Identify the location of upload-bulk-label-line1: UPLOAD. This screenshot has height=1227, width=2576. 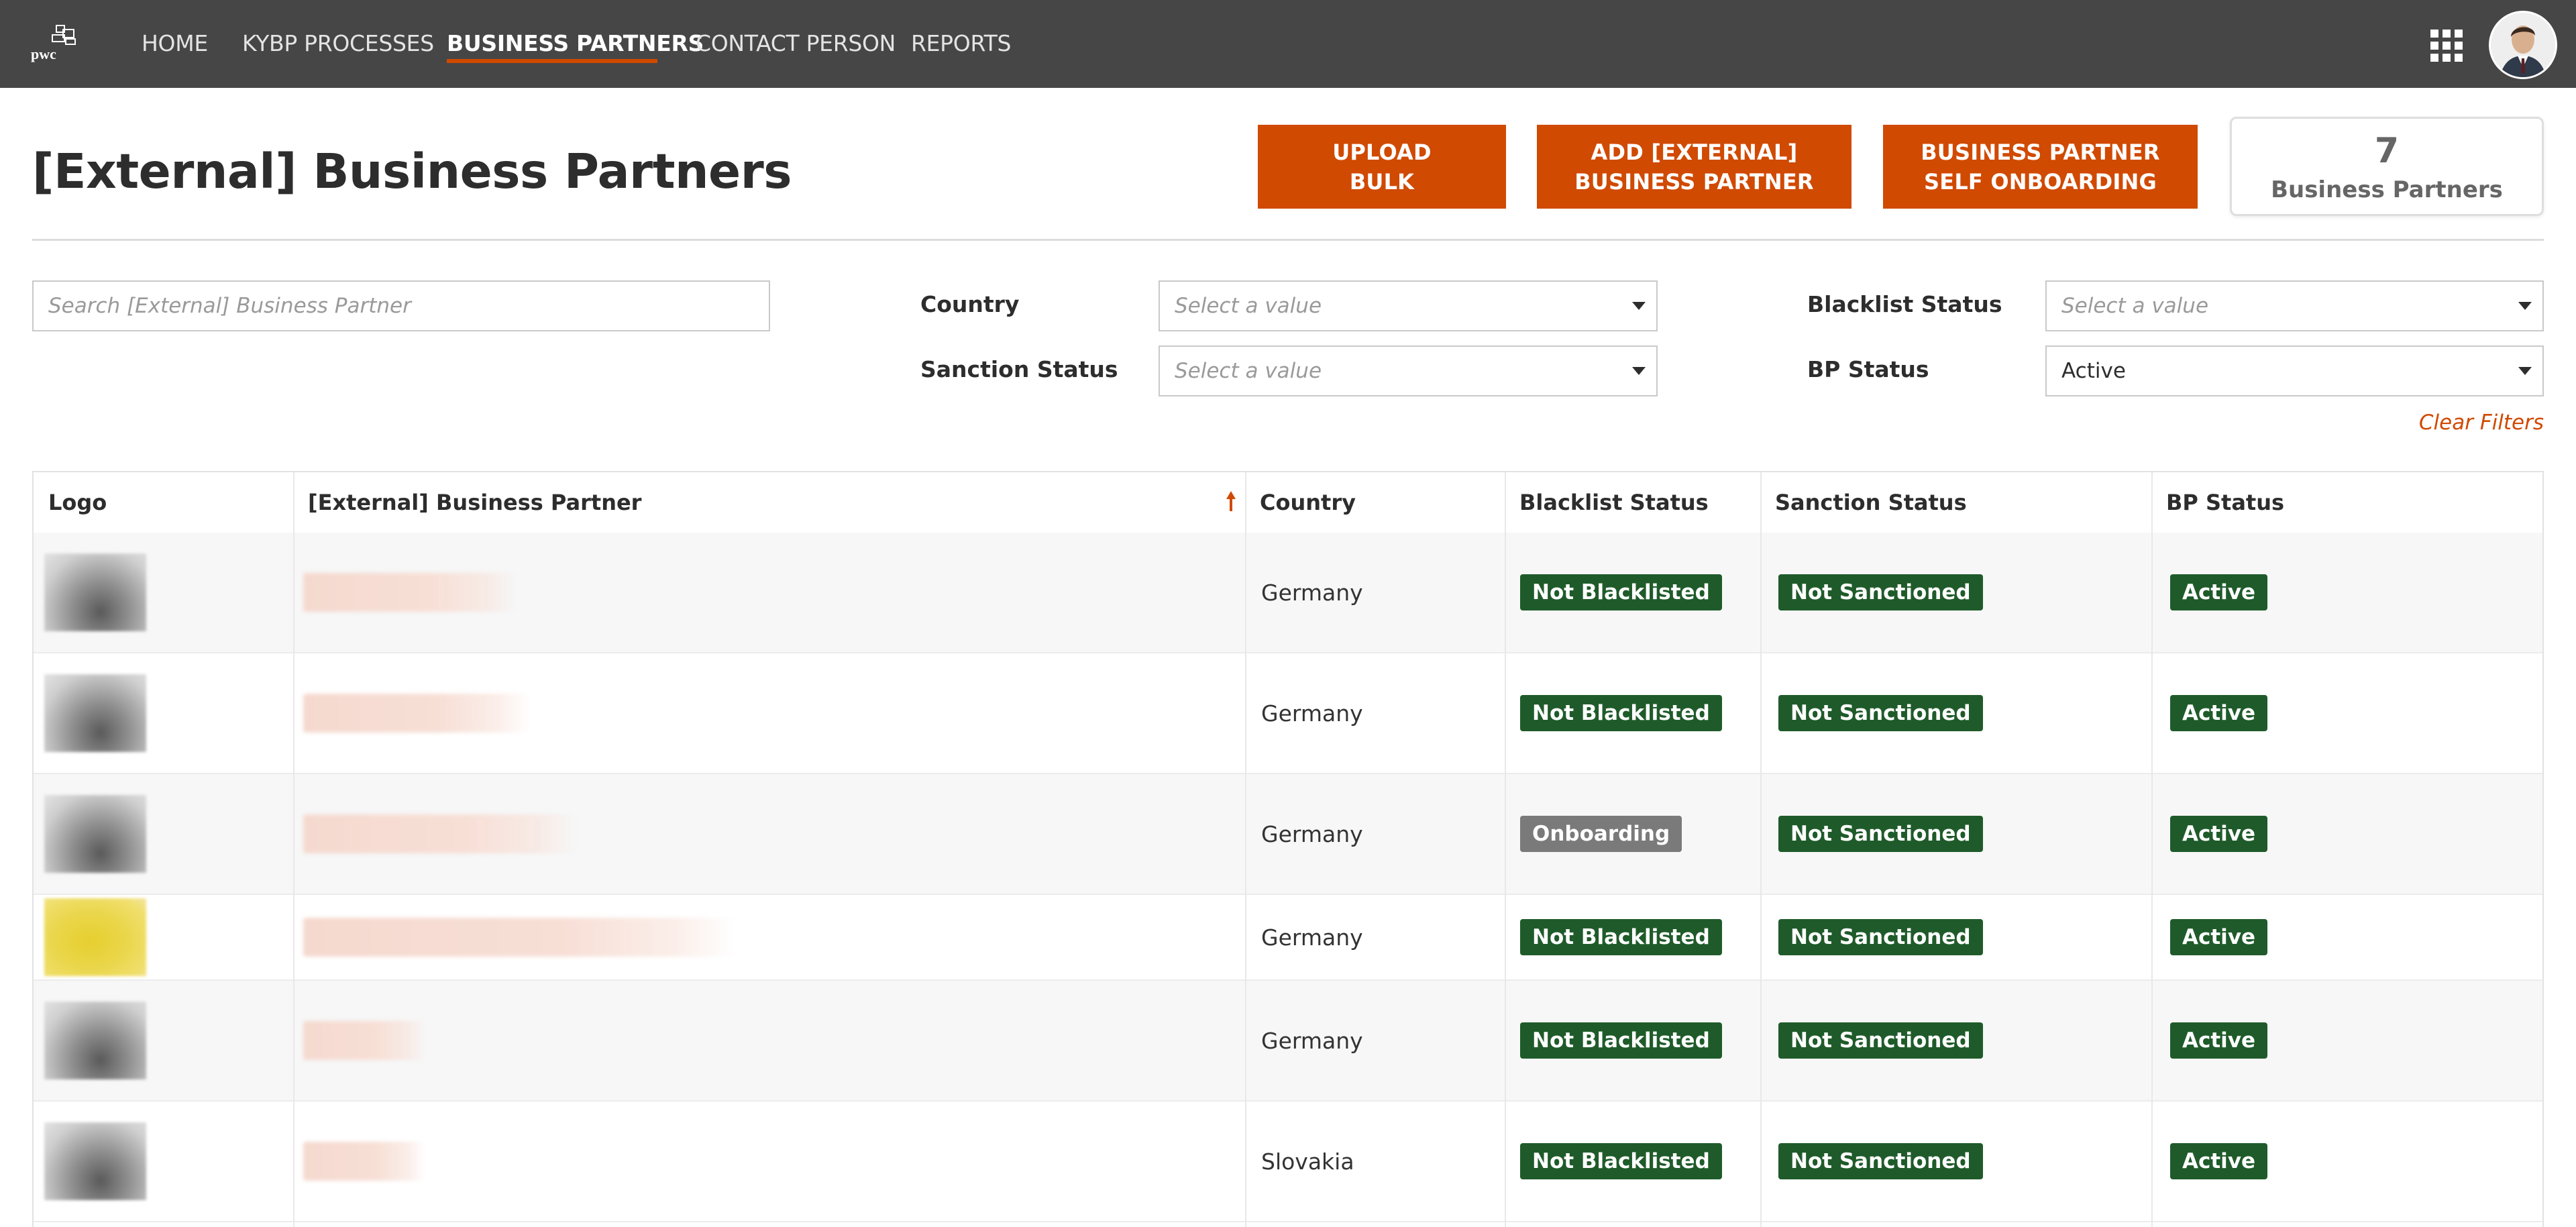
(1382, 152).